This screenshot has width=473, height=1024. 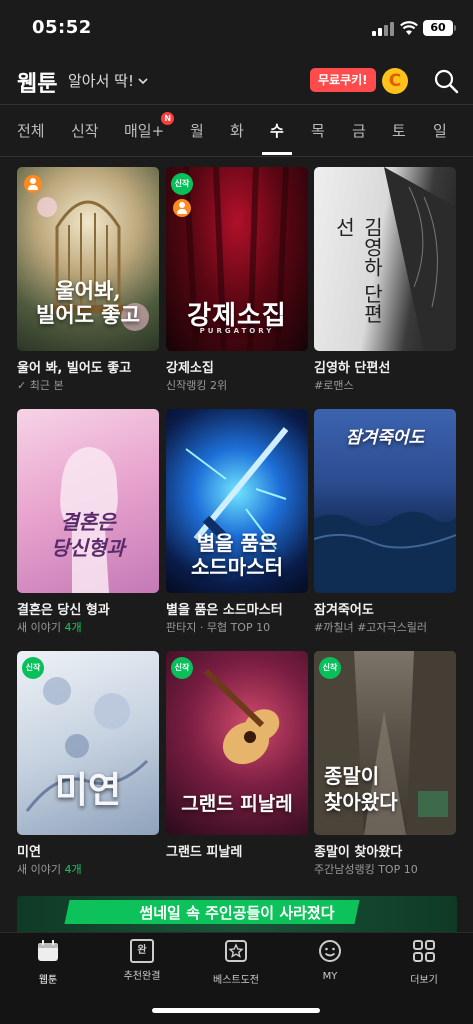 I want to click on tab-thu: 목, so click(x=318, y=130).